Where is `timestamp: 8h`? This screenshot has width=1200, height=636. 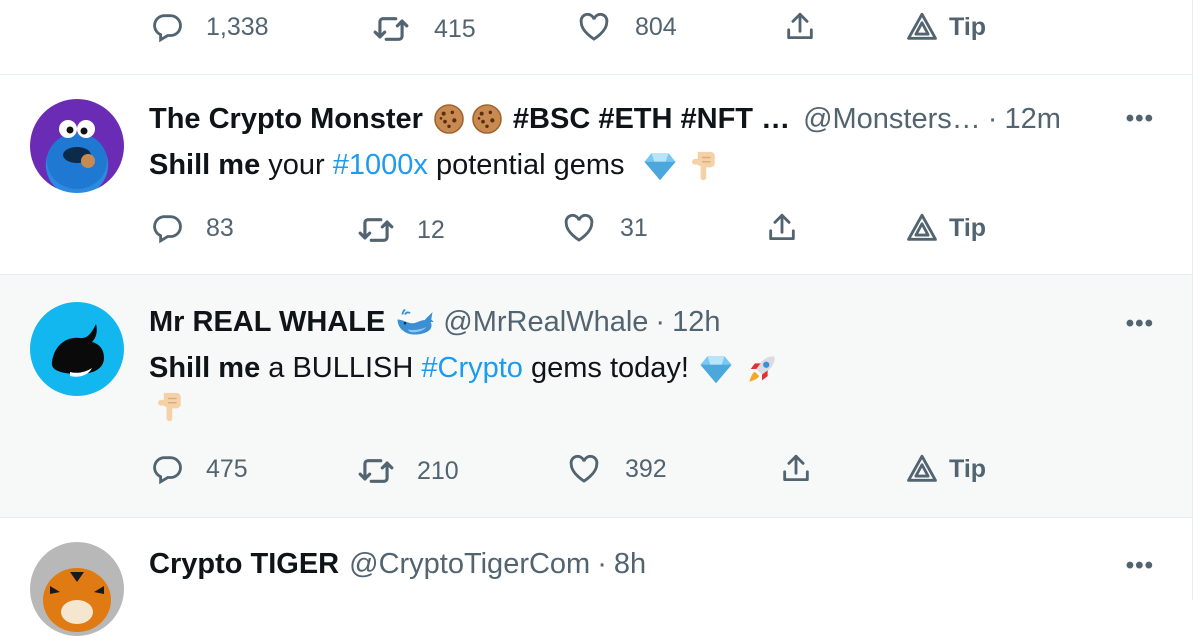
timestamp: 8h is located at coordinates (630, 564).